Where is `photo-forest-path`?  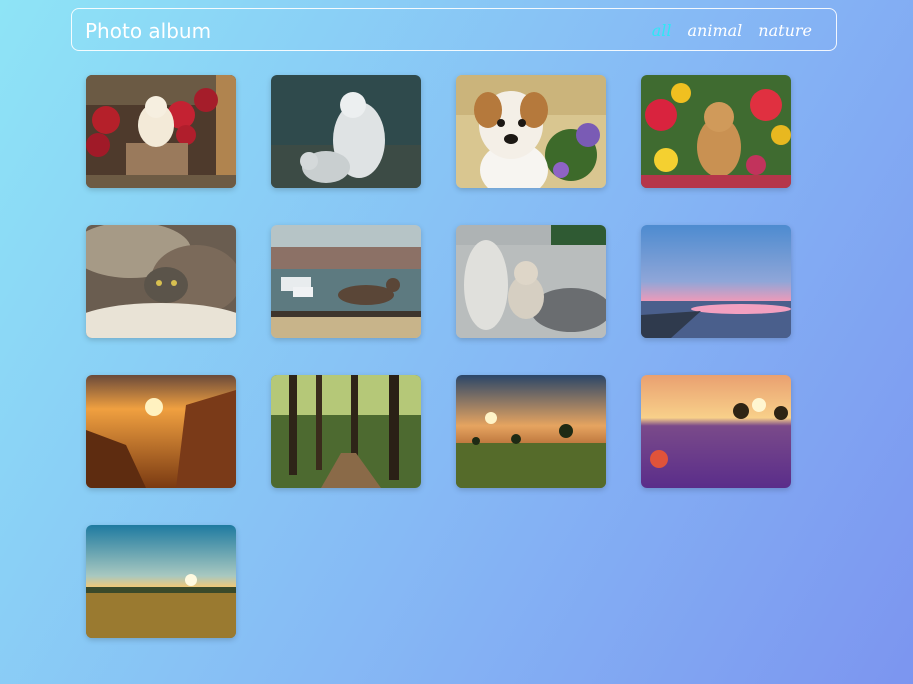
photo-forest-path is located at coordinates (346, 431).